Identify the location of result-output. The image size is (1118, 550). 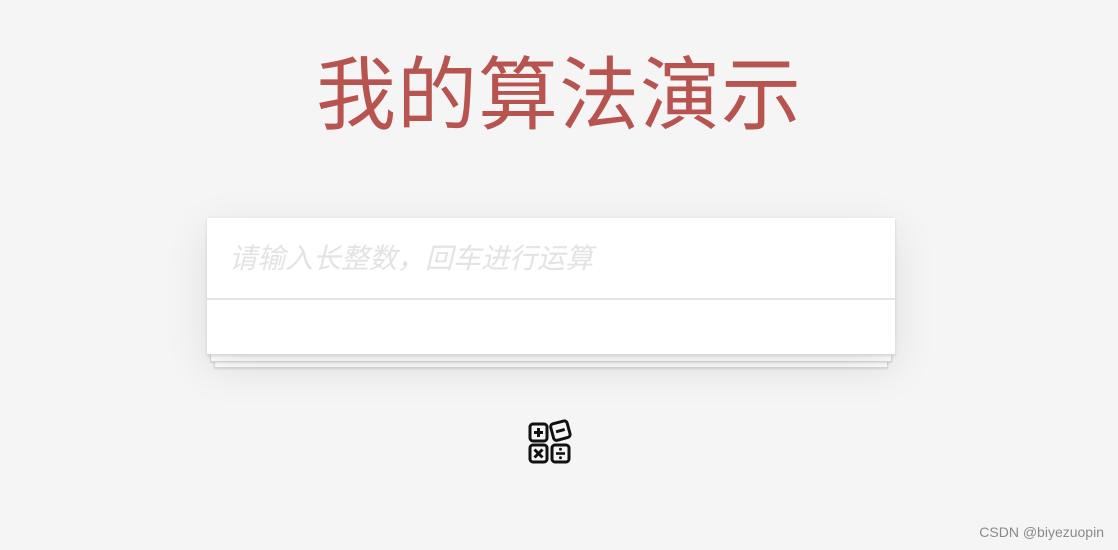
(551, 326).